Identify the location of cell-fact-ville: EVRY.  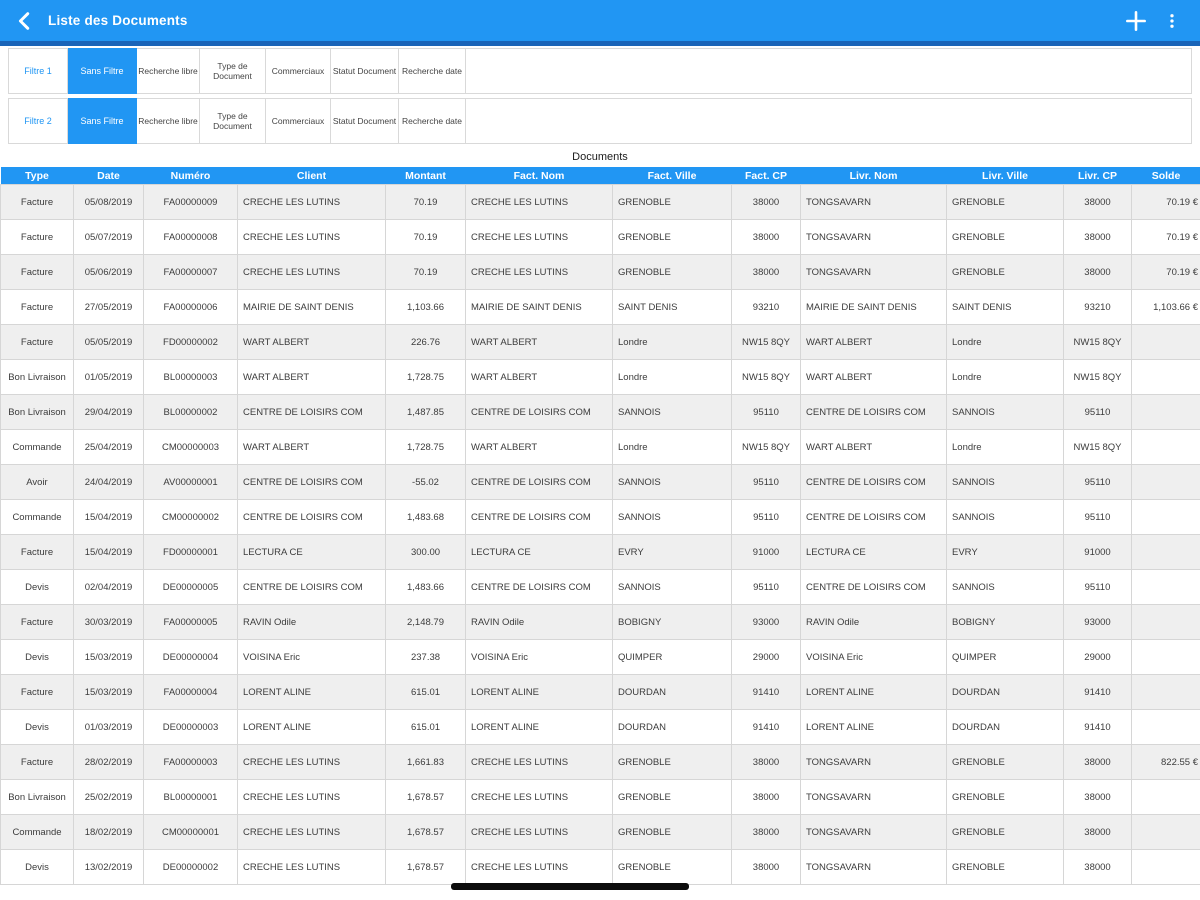
(672, 552).